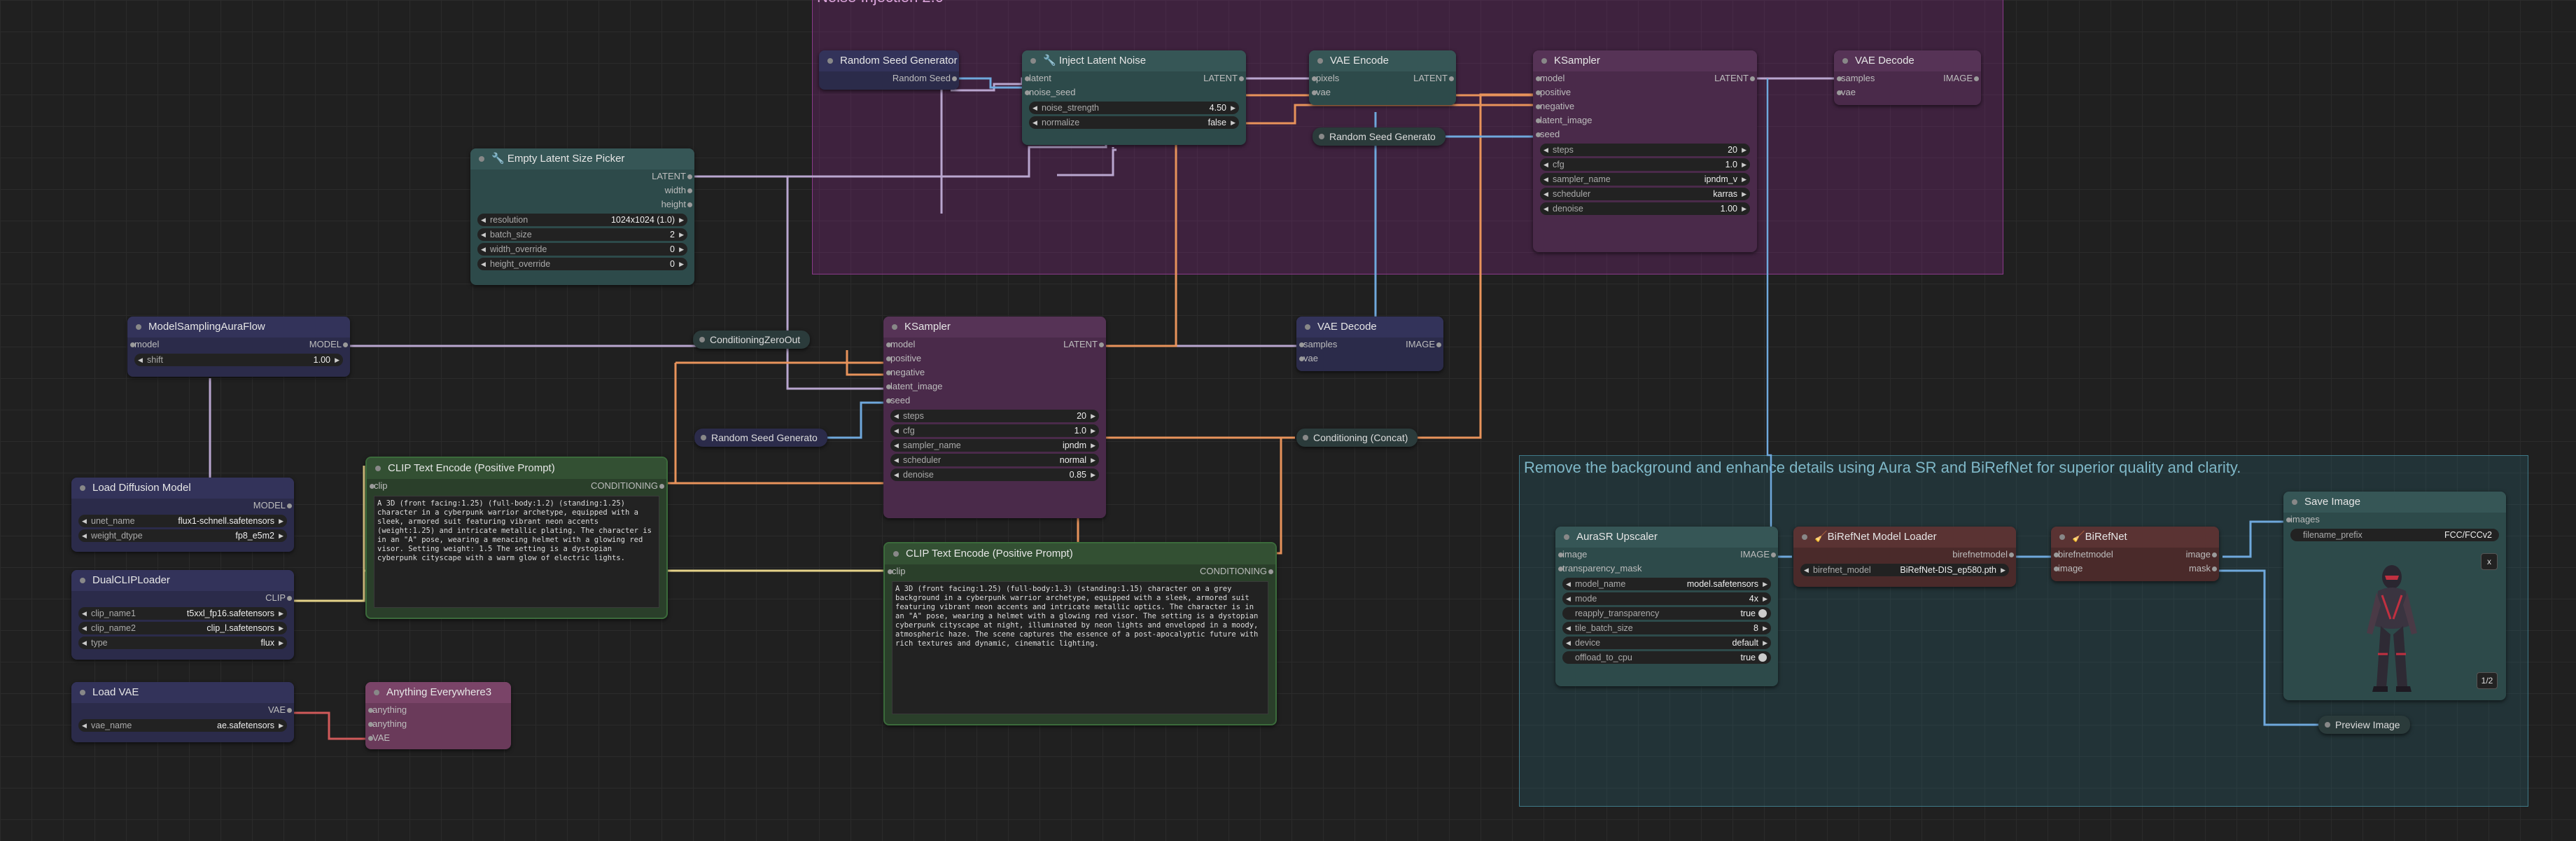 The image size is (2576, 841). Describe the element at coordinates (889, 70) in the screenshot. I see `random-seed-generator-node: Random Seed Generator Random Seed` at that location.